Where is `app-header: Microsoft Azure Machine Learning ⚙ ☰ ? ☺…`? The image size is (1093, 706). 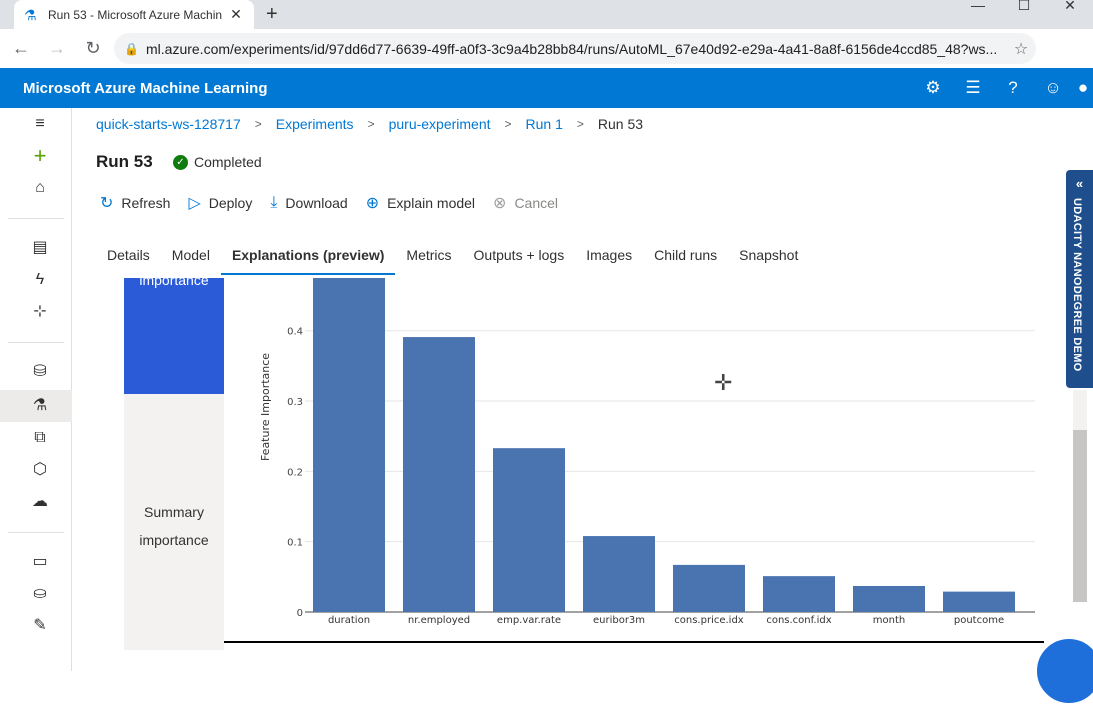
app-header: Microsoft Azure Machine Learning ⚙ ☰ ? ☺… is located at coordinates (546, 88).